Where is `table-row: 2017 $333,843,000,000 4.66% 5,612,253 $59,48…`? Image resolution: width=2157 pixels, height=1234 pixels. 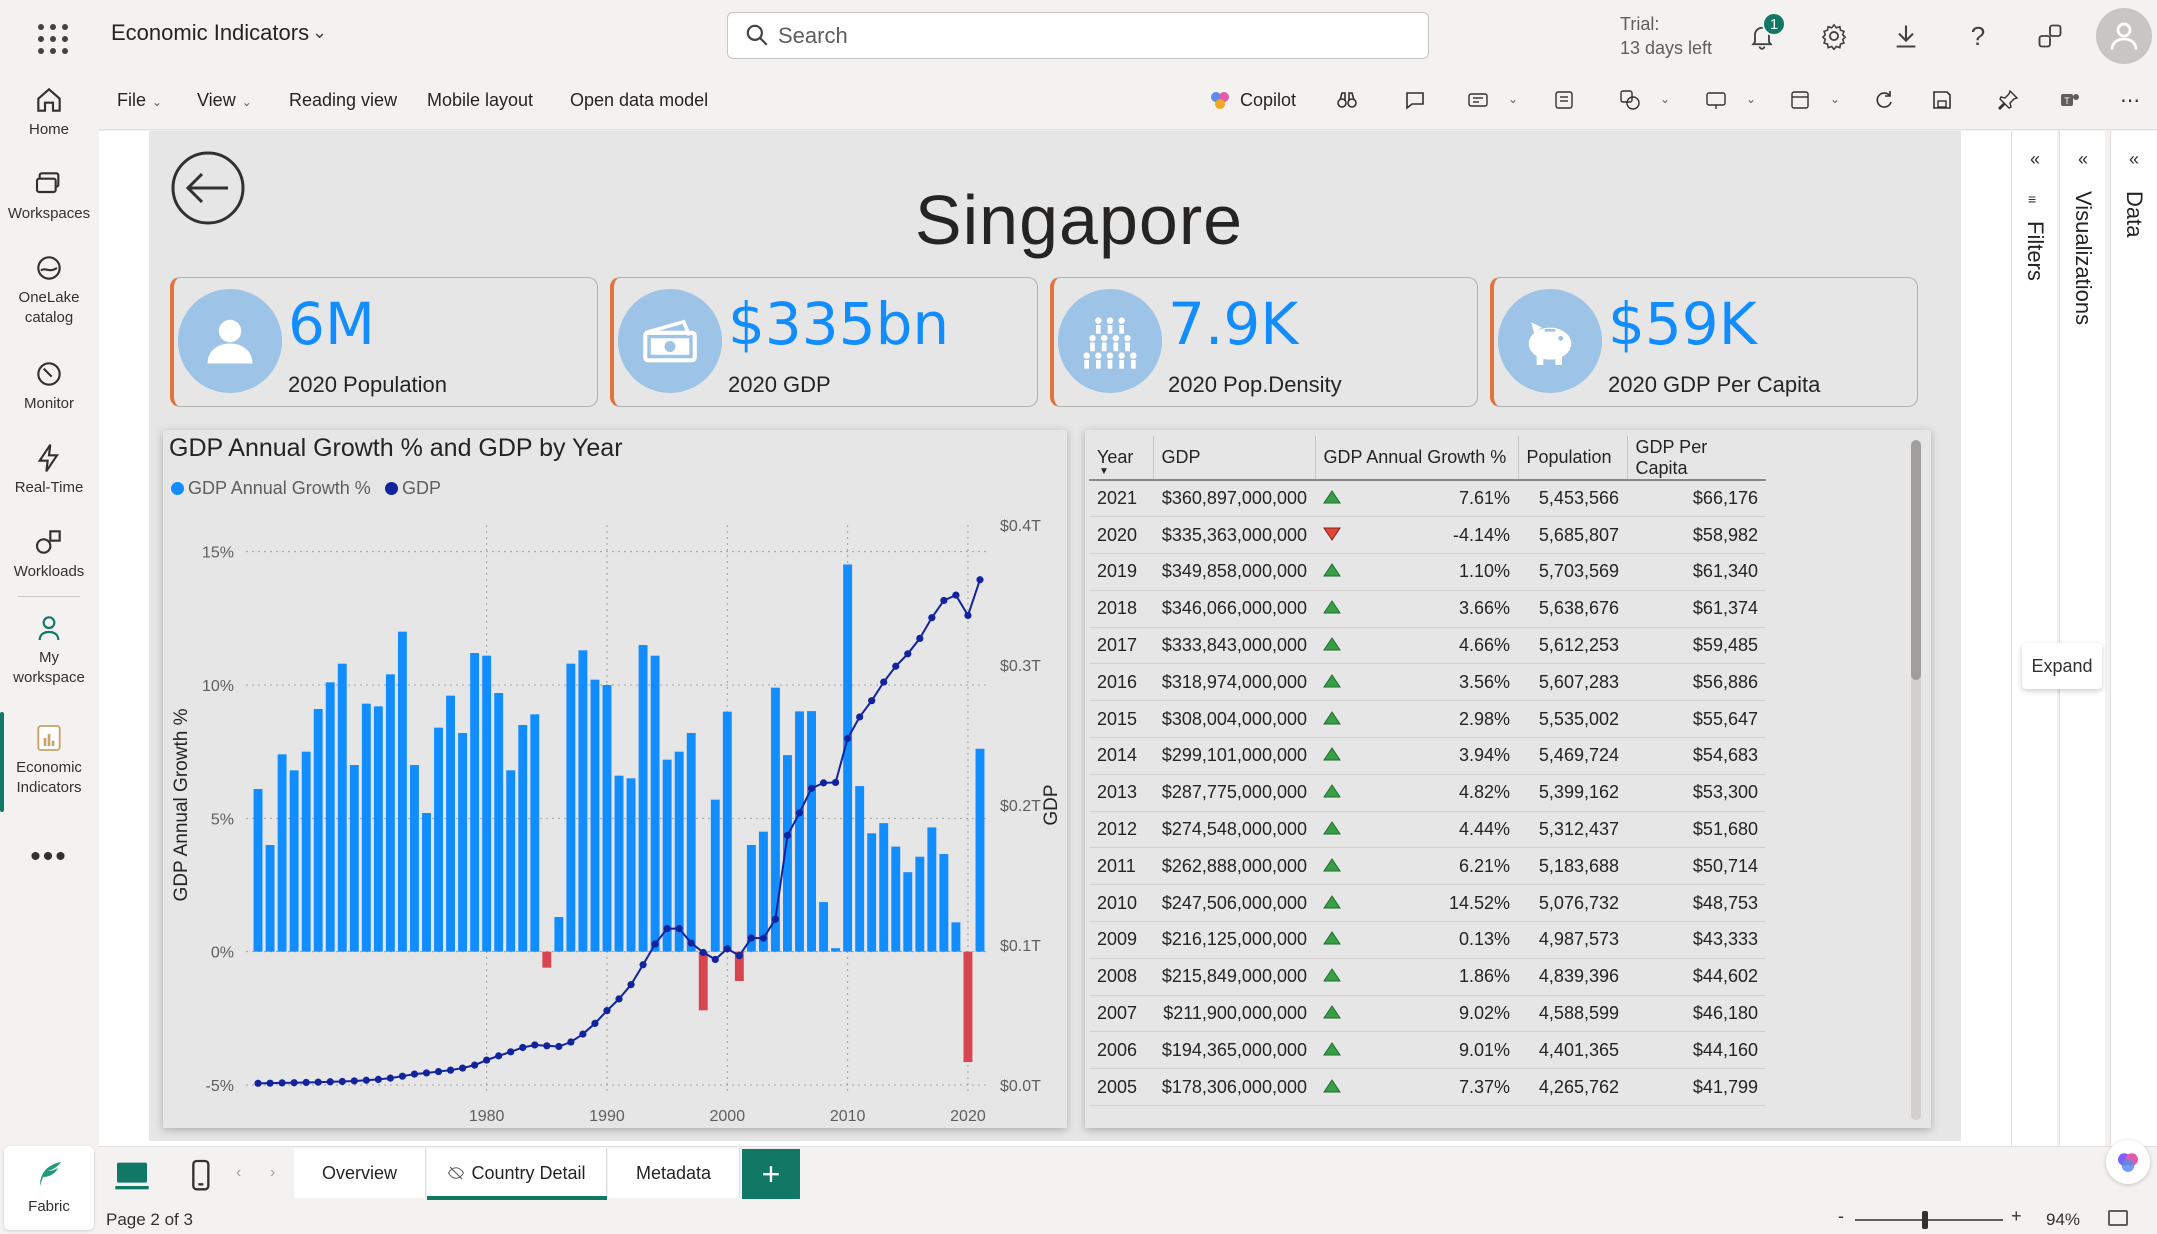 table-row: 2017 $333,843,000,000 4.66% 5,612,253 $59,48… is located at coordinates (1427, 646).